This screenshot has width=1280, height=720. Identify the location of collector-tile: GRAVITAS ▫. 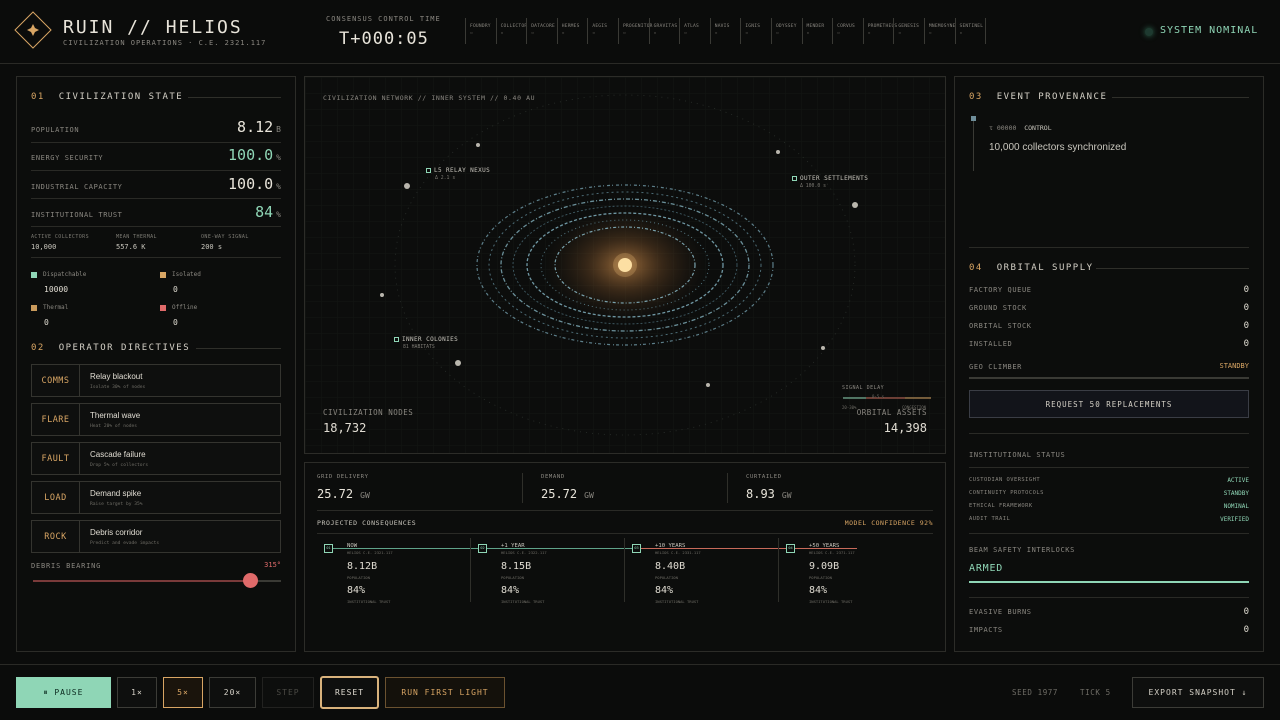
(664, 31).